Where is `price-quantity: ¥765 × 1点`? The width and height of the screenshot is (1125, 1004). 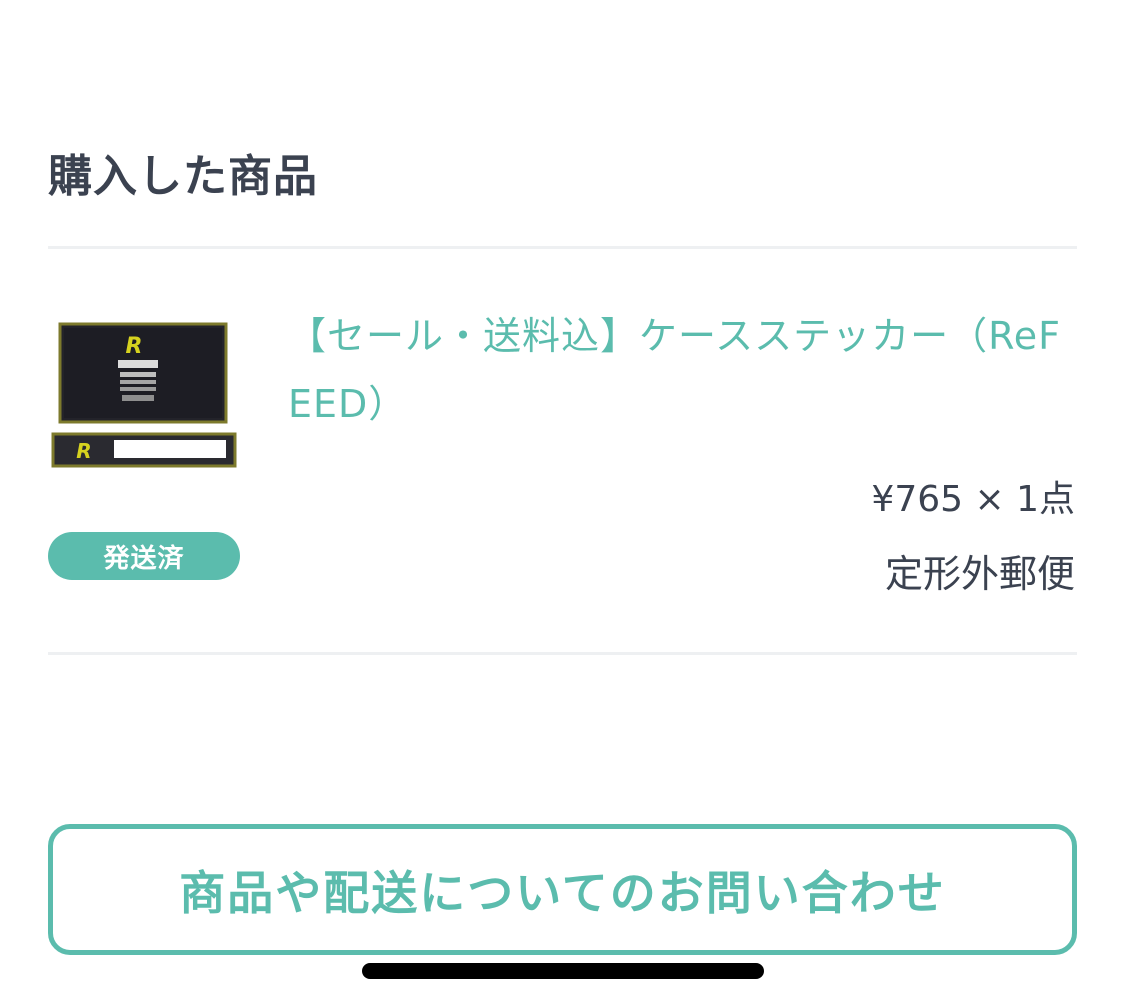 price-quantity: ¥765 × 1点 is located at coordinates (973, 499).